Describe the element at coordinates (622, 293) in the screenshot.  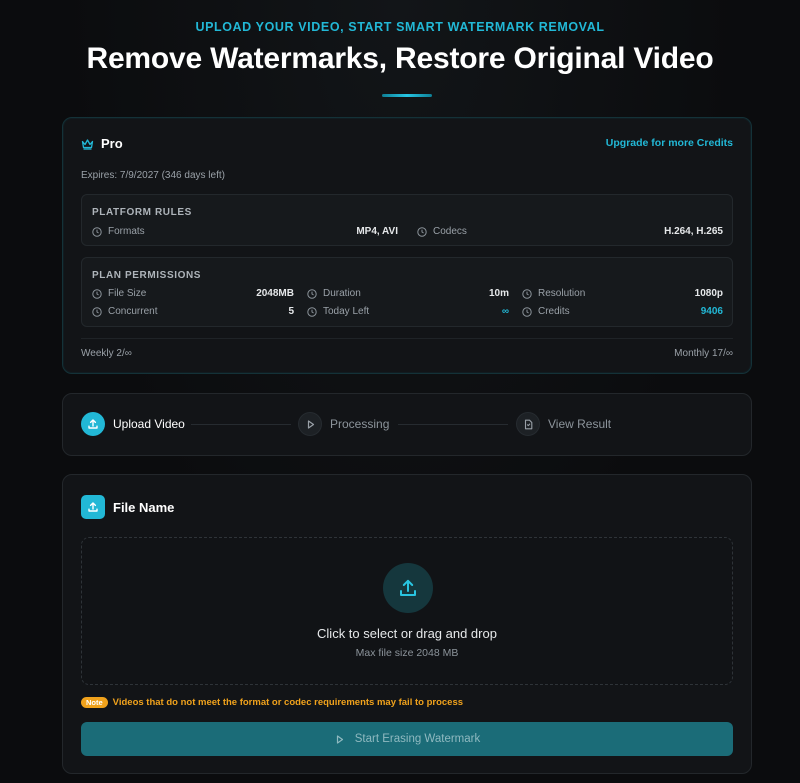
I see `perm-resolution: Resolution 1080p` at that location.